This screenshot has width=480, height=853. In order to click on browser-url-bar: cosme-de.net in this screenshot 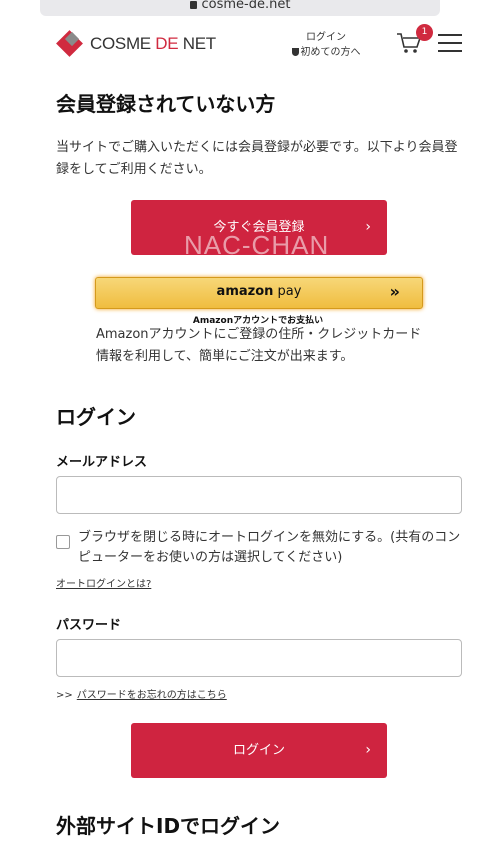, I will do `click(240, 9)`.